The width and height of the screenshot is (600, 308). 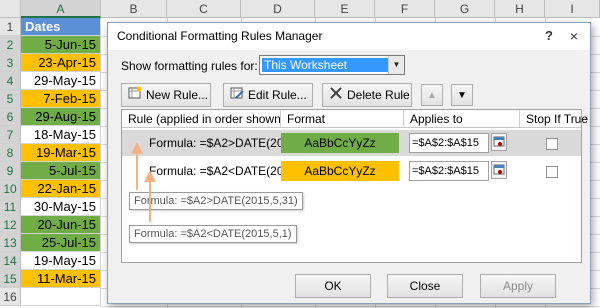 I want to click on apply-button: Apply, so click(x=518, y=286).